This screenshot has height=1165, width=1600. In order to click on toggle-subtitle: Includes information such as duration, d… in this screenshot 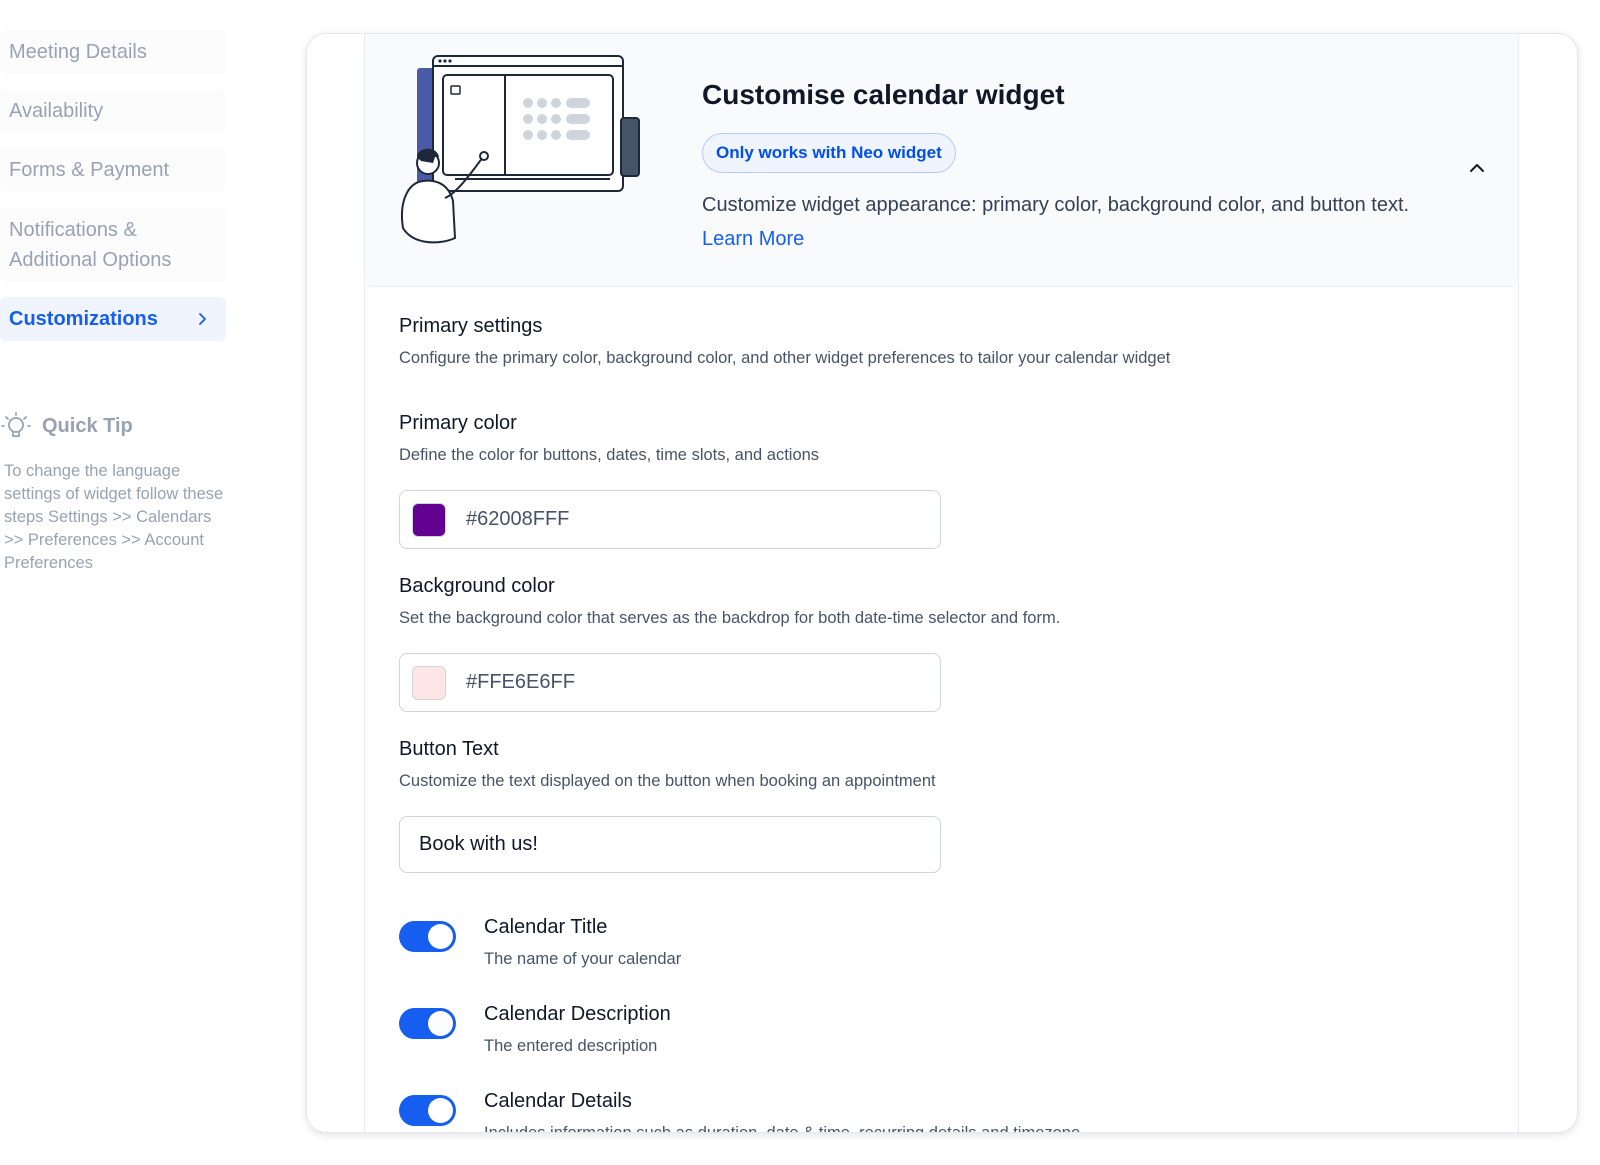, I will do `click(782, 1128)`.